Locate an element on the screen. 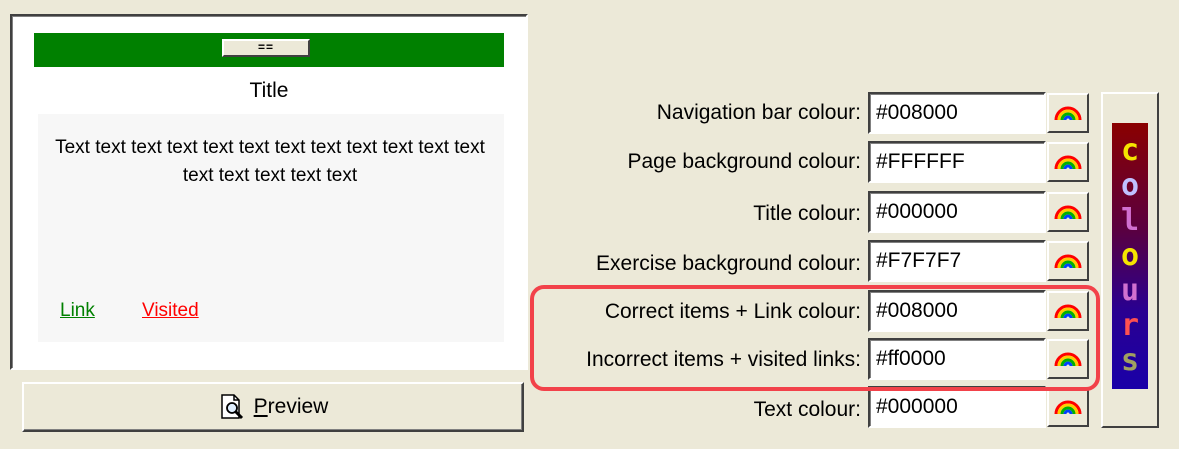 The height and width of the screenshot is (449, 1179). title-colour-label: Title colour: is located at coordinates (807, 213).